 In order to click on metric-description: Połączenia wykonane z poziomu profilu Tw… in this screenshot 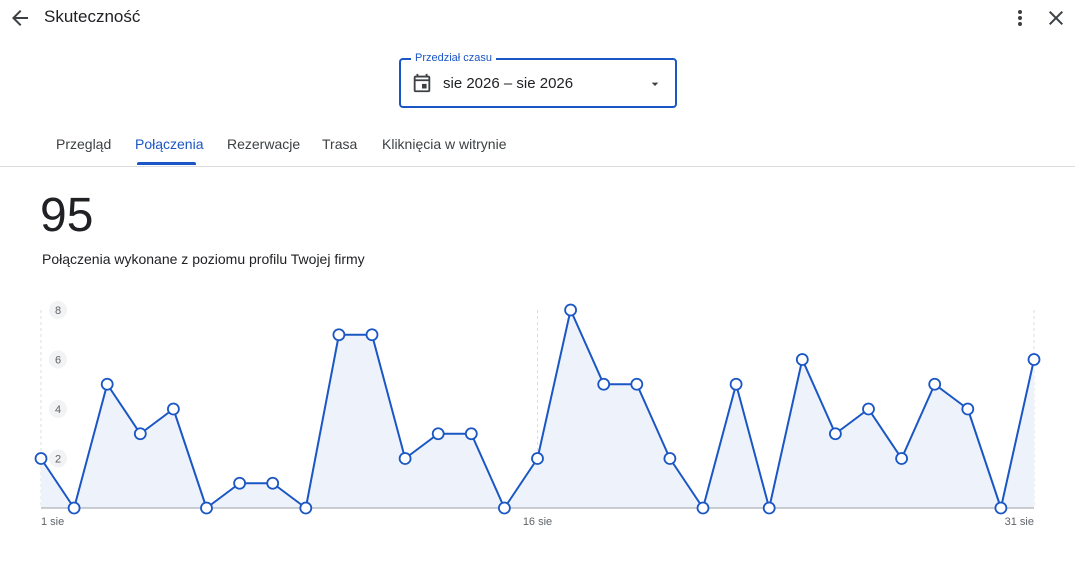, I will do `click(203, 259)`.